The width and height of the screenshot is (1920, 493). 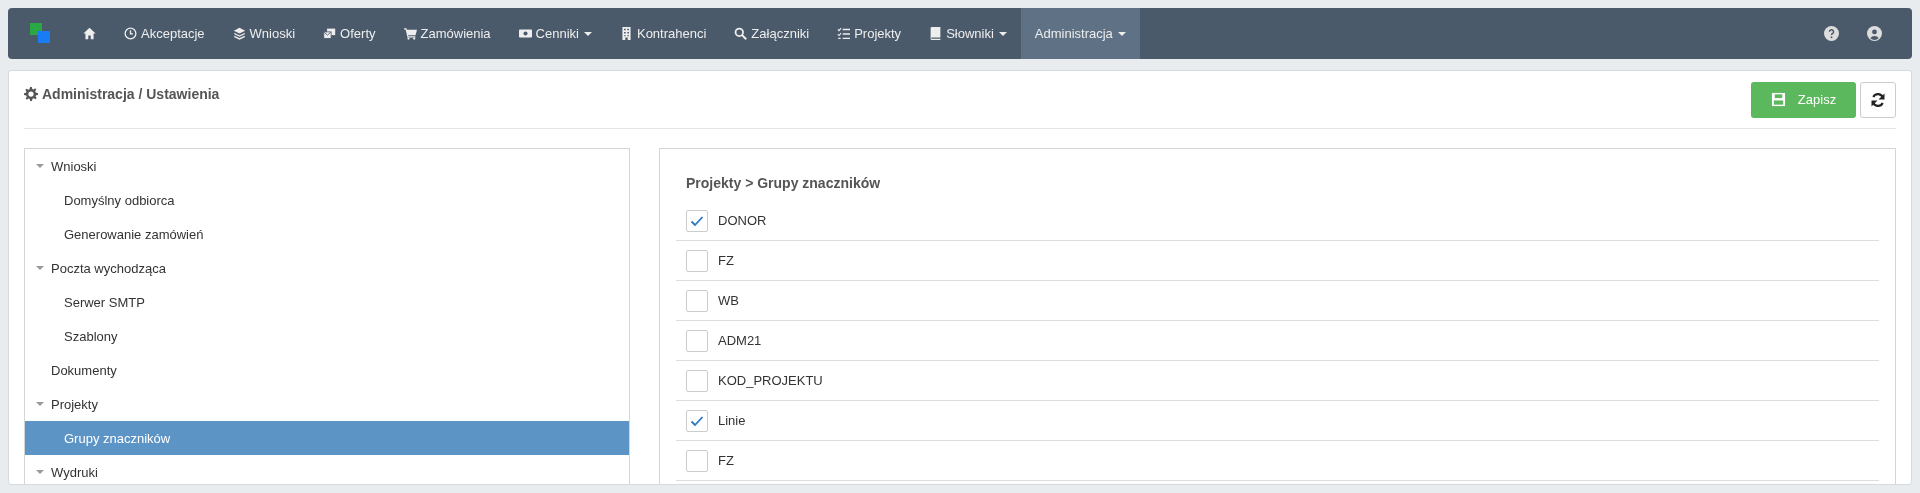 What do you see at coordinates (525, 33) in the screenshot?
I see `banknote-icon` at bounding box center [525, 33].